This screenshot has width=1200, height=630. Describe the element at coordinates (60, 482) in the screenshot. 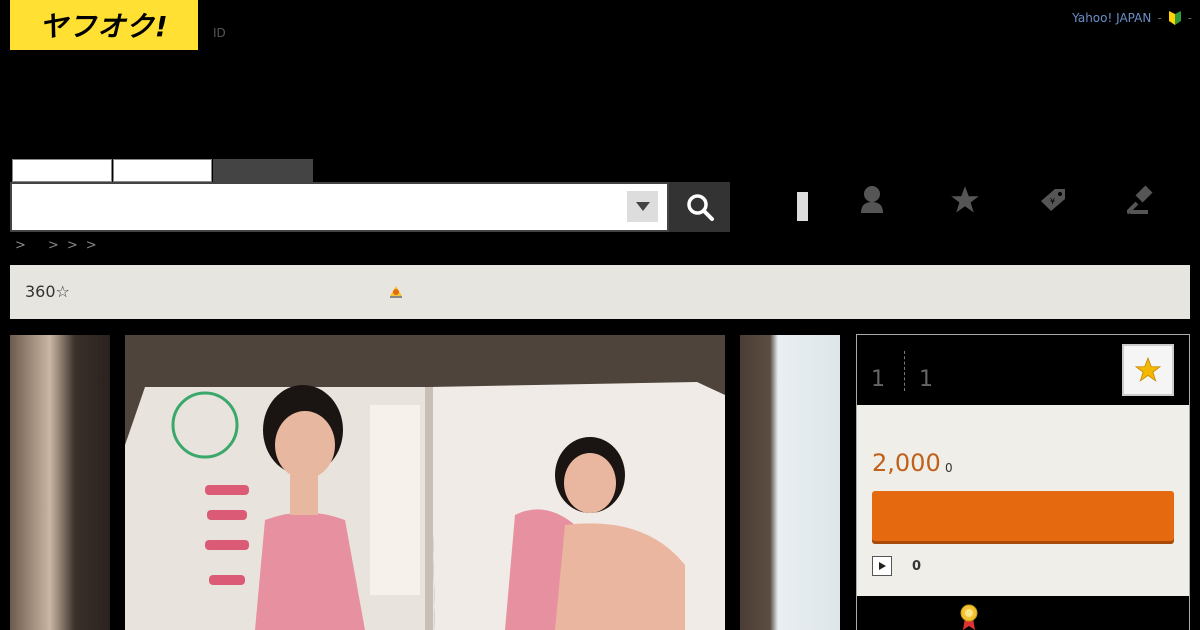

I see `thumbnail-prev` at that location.